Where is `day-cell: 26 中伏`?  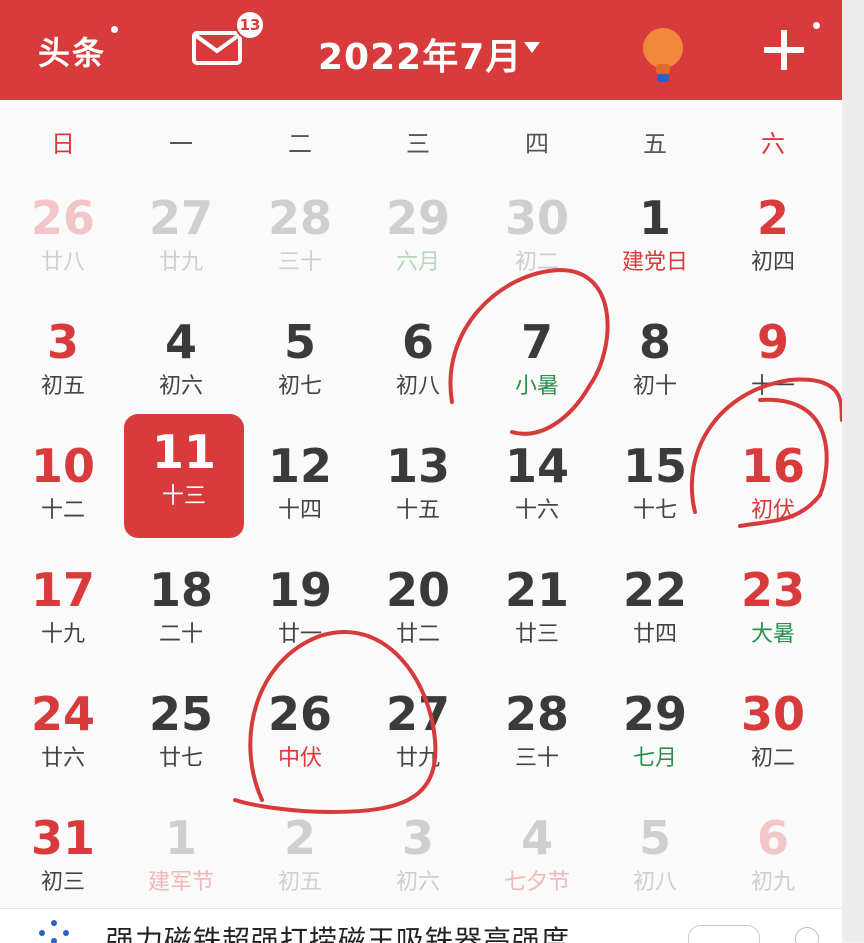 day-cell: 26 中伏 is located at coordinates (300, 738).